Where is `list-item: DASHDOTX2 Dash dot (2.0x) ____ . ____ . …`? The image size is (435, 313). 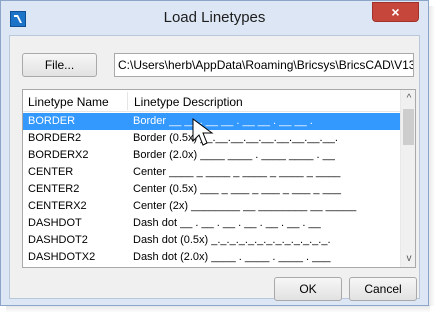
list-item: DASHDOTX2 Dash dot (2.0x) ____ . ____ . … is located at coordinates (211, 257).